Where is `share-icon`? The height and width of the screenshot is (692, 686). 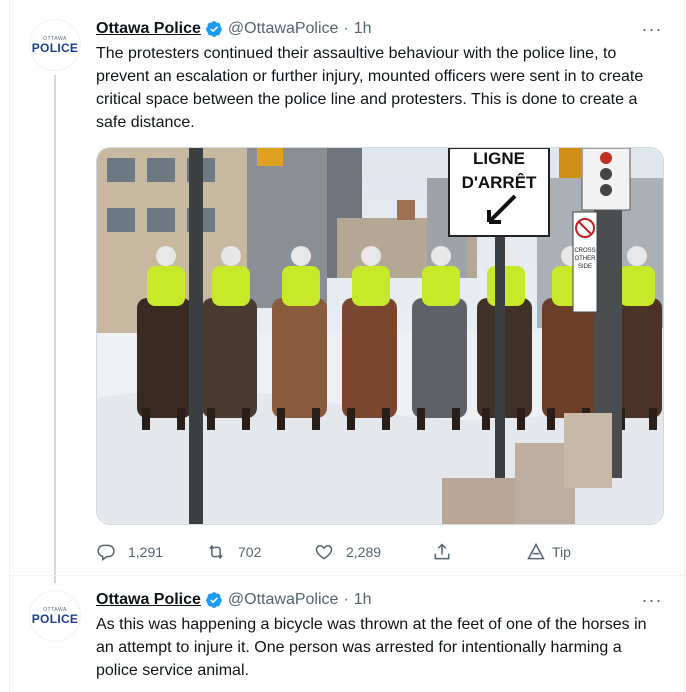 share-icon is located at coordinates (442, 551).